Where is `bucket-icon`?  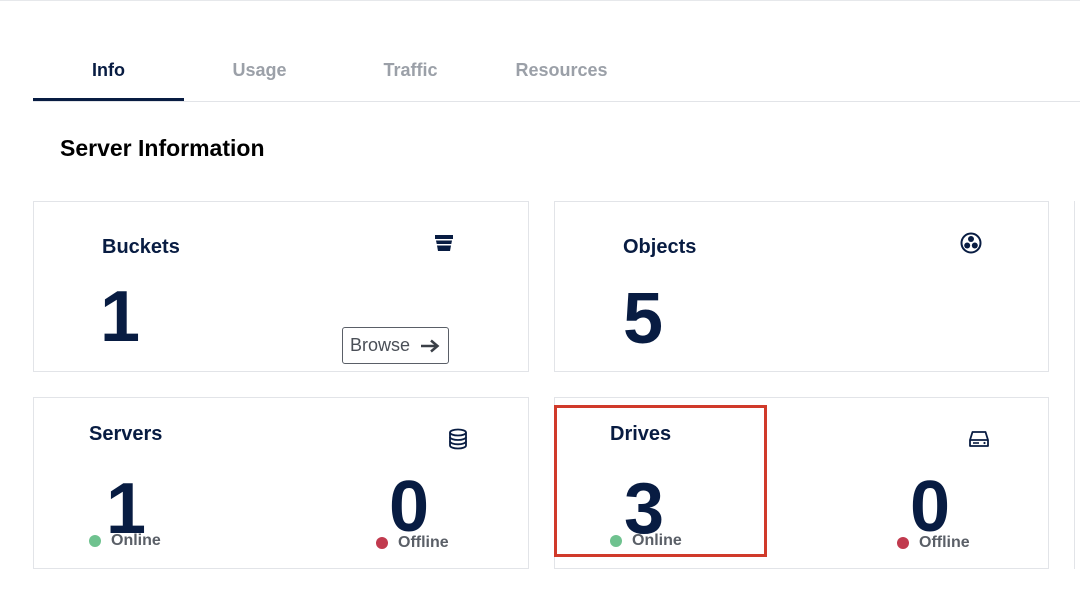
bucket-icon is located at coordinates (444, 243).